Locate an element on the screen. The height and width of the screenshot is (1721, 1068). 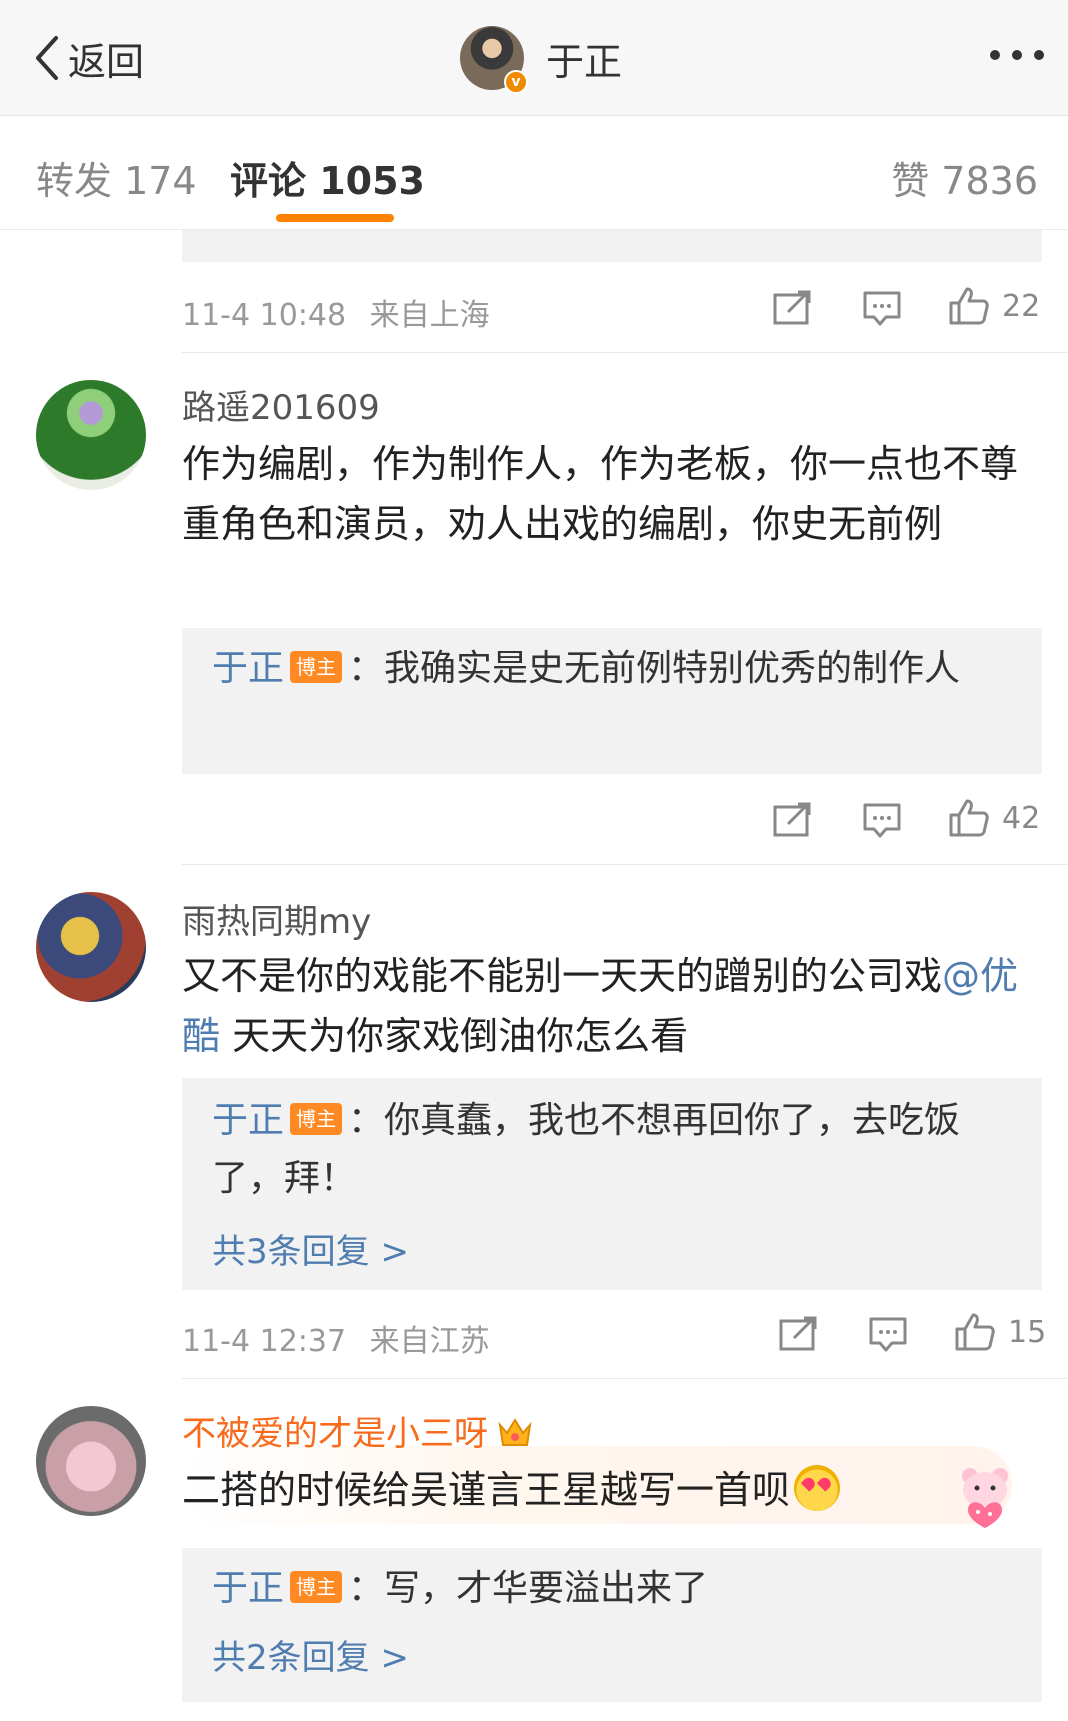
reply-text: 于正 博主 ：我确实是史无前例特别优秀的制作人 is located at coordinates (607, 669).